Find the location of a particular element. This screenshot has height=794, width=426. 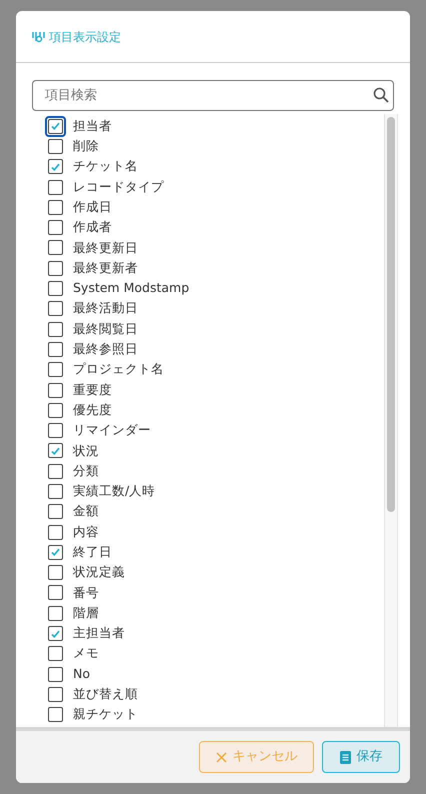

field-label: 状況定義 is located at coordinates (99, 572).